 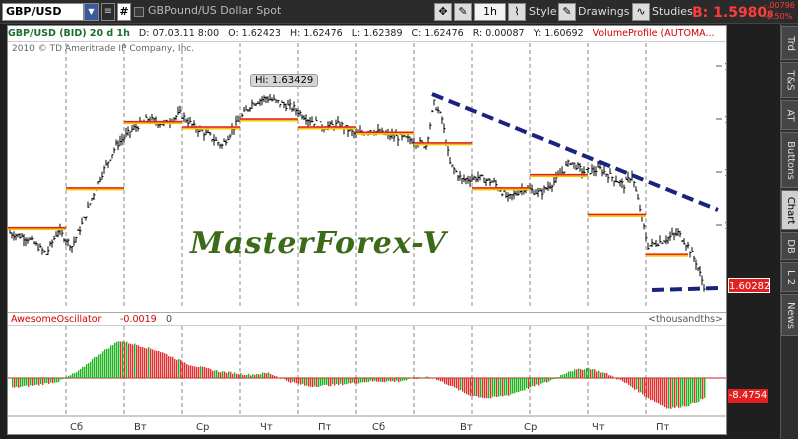 What do you see at coordinates (789, 80) in the screenshot?
I see `side-tab-t-s: T&S` at bounding box center [789, 80].